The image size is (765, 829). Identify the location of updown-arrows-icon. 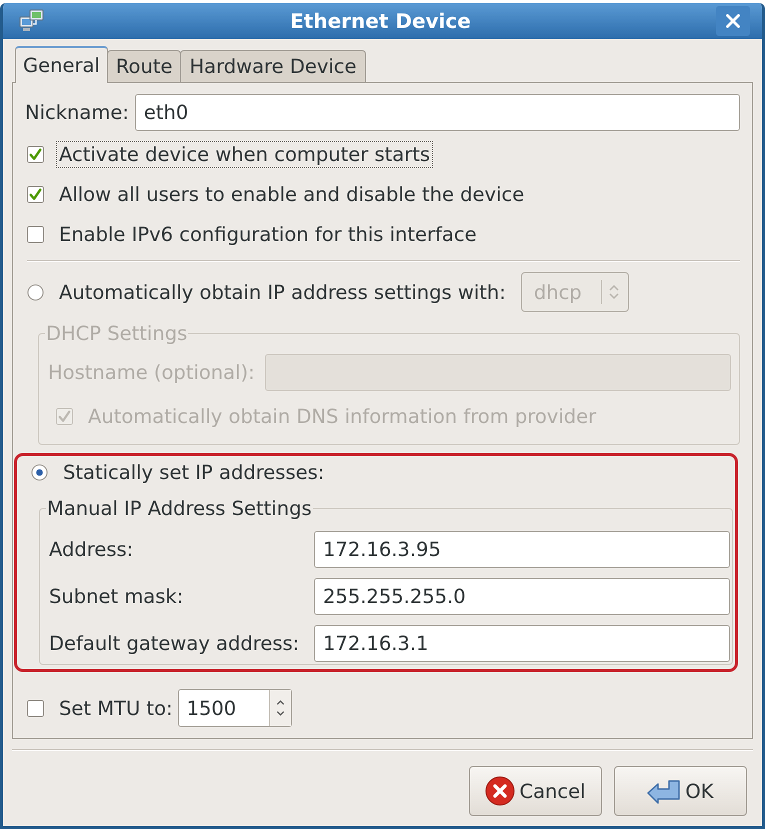
(614, 292).